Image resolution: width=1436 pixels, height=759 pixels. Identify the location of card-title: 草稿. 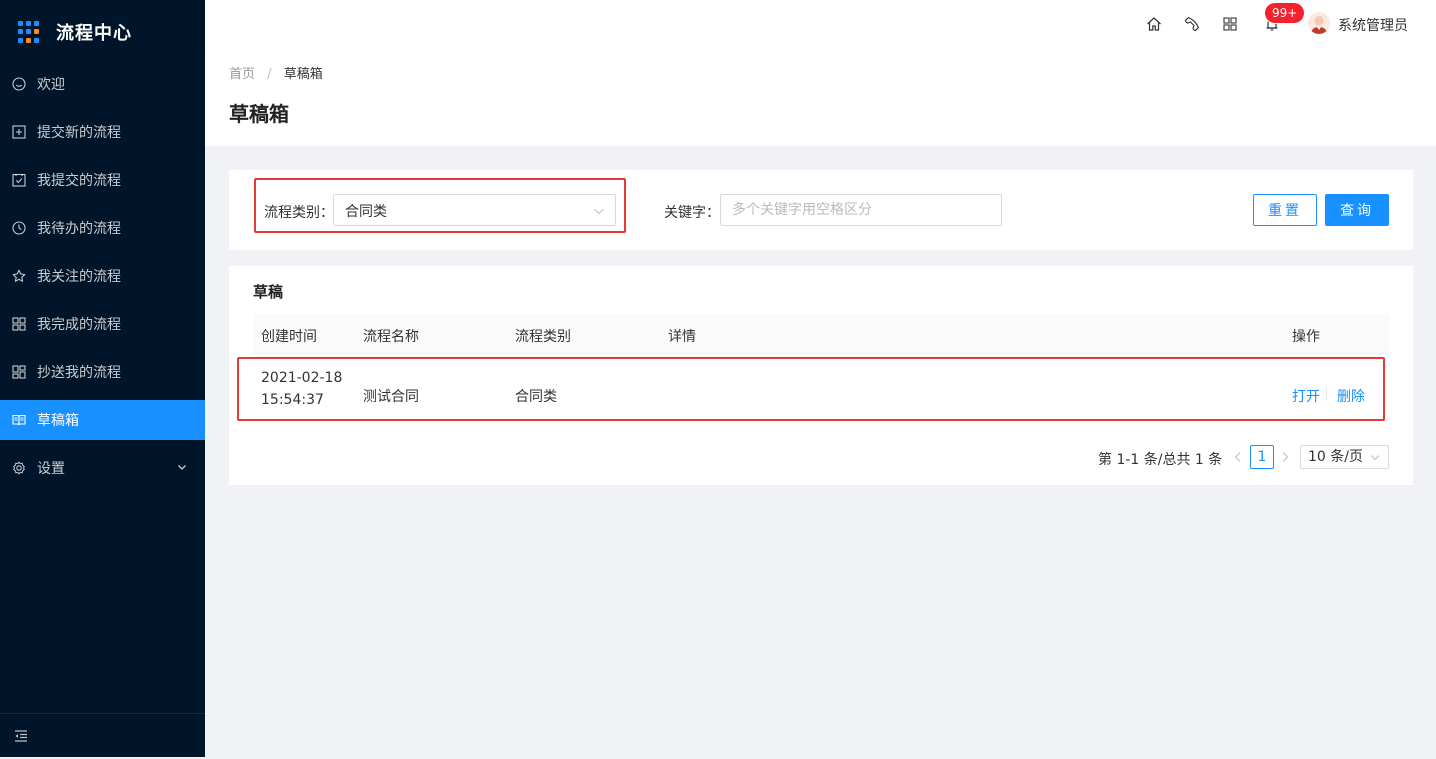
(268, 292).